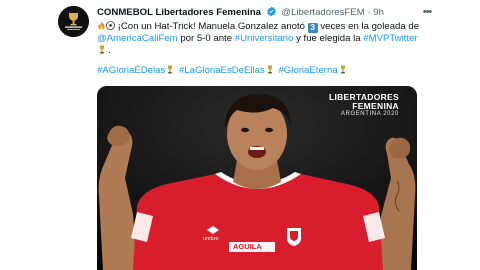 This screenshot has height=270, width=480. Describe the element at coordinates (206, 38) in the screenshot. I see `tweet-text-line2-middle: por 5-0 ante` at that location.